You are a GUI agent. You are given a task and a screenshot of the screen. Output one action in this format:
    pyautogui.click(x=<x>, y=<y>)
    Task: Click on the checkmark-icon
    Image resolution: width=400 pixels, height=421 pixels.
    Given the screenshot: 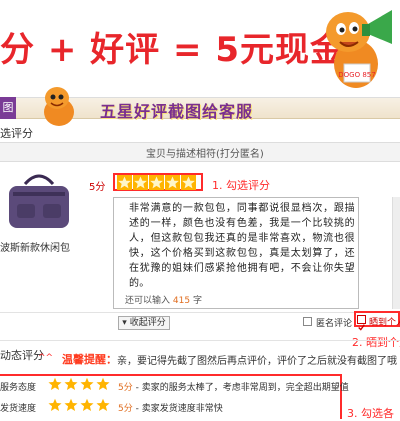 What is the action you would take?
    pyautogui.click(x=361, y=327)
    